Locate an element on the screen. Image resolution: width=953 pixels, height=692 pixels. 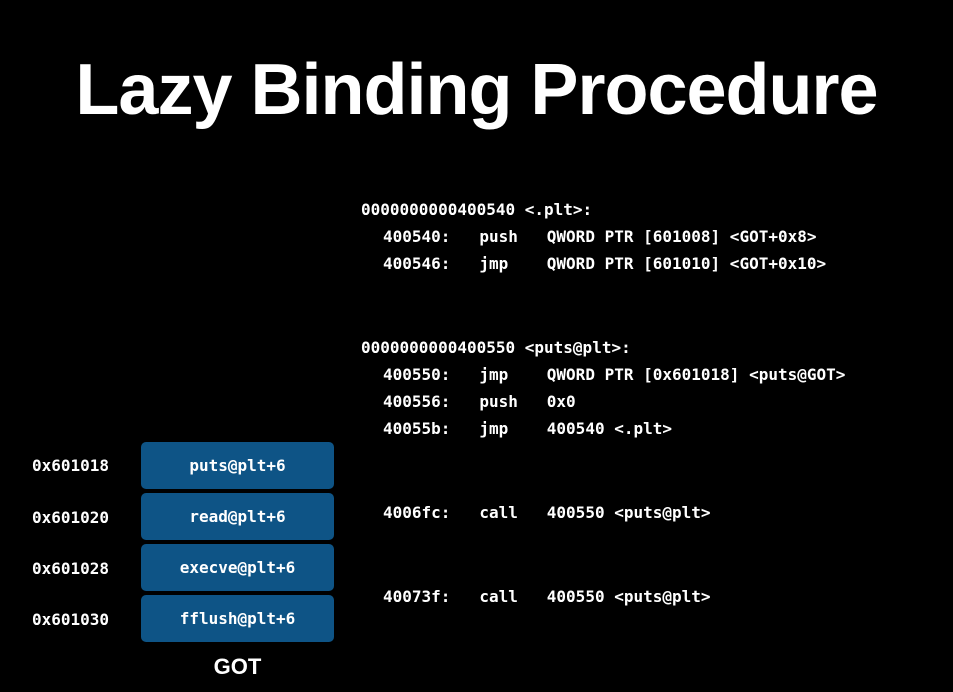
asm-address: 400556: is located at coordinates (417, 401).